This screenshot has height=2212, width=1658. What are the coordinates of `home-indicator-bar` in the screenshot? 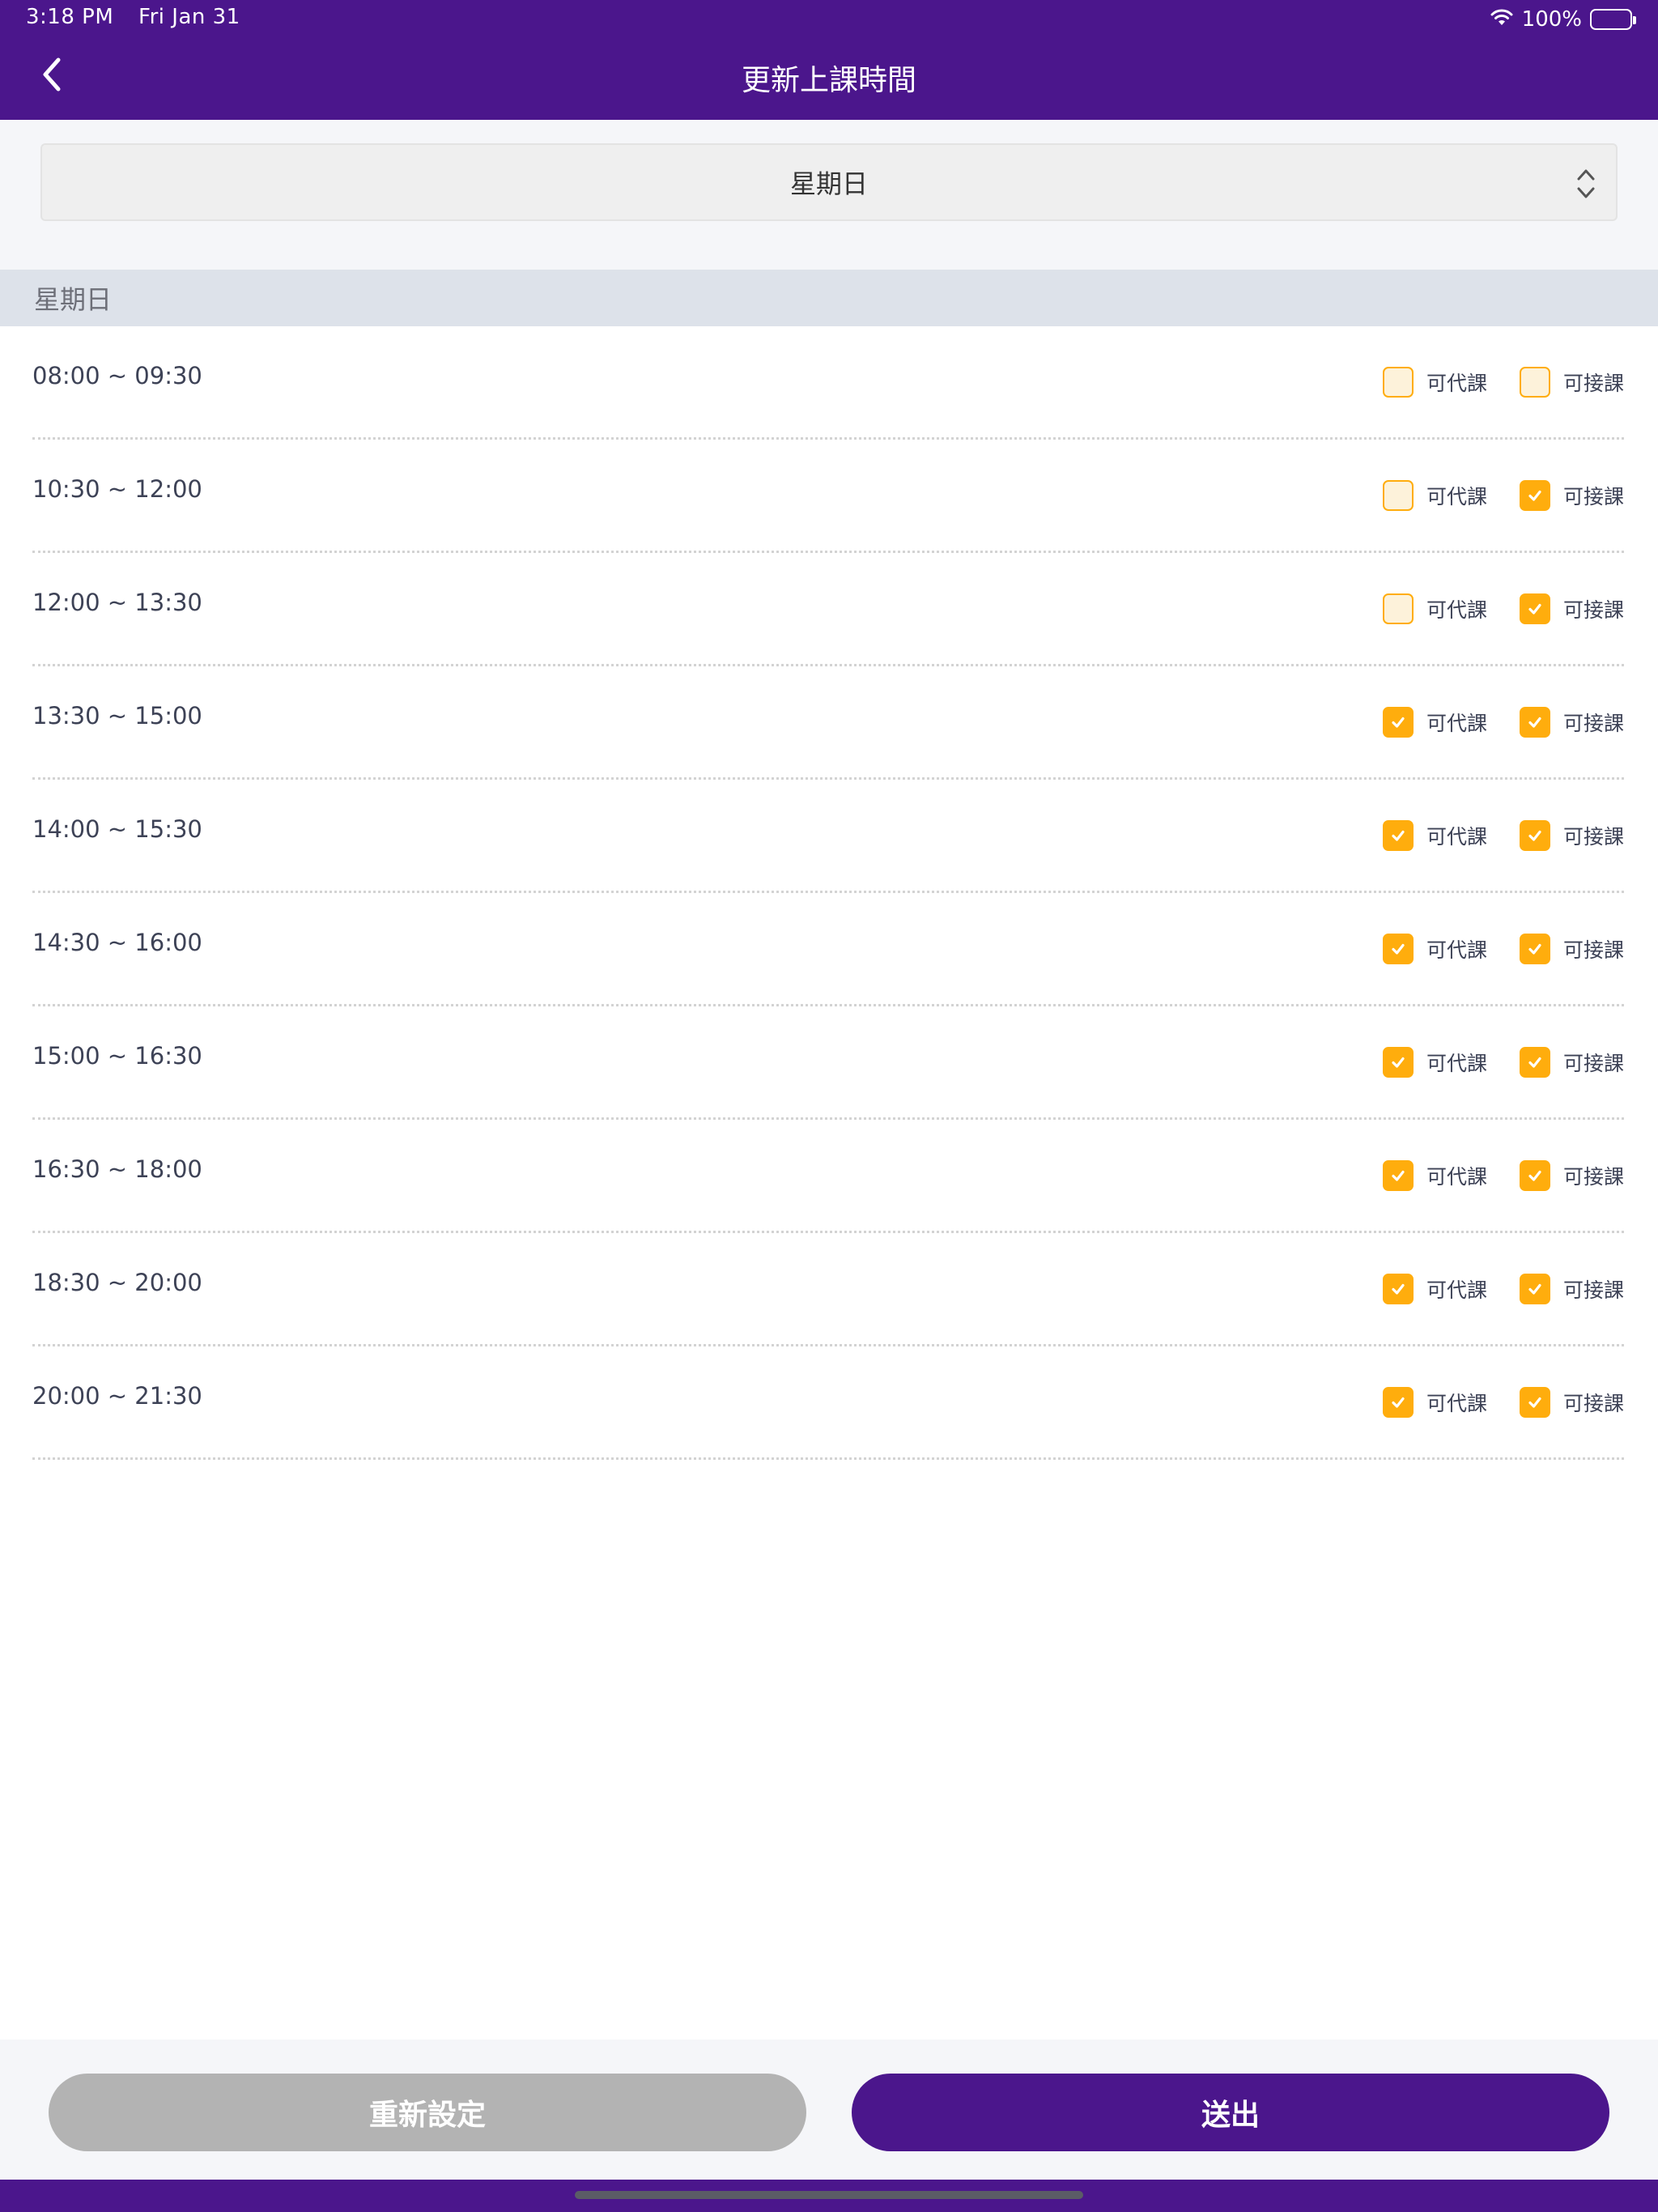 It's located at (829, 2196).